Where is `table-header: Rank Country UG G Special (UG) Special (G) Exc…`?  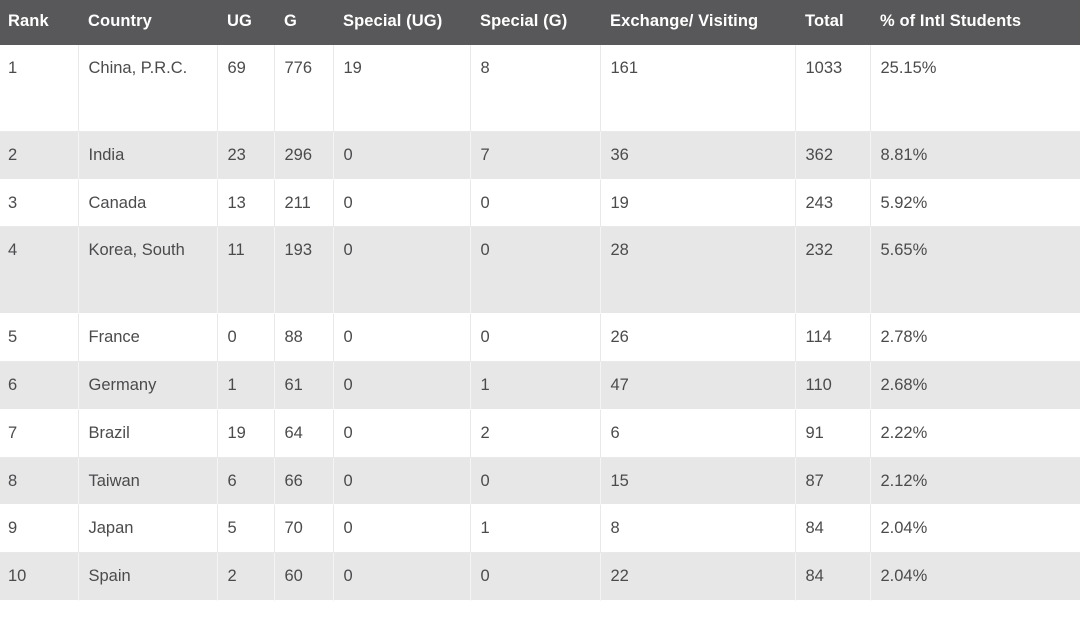 table-header: Rank Country UG G Special (UG) Special (G) Exc… is located at coordinates (540, 22).